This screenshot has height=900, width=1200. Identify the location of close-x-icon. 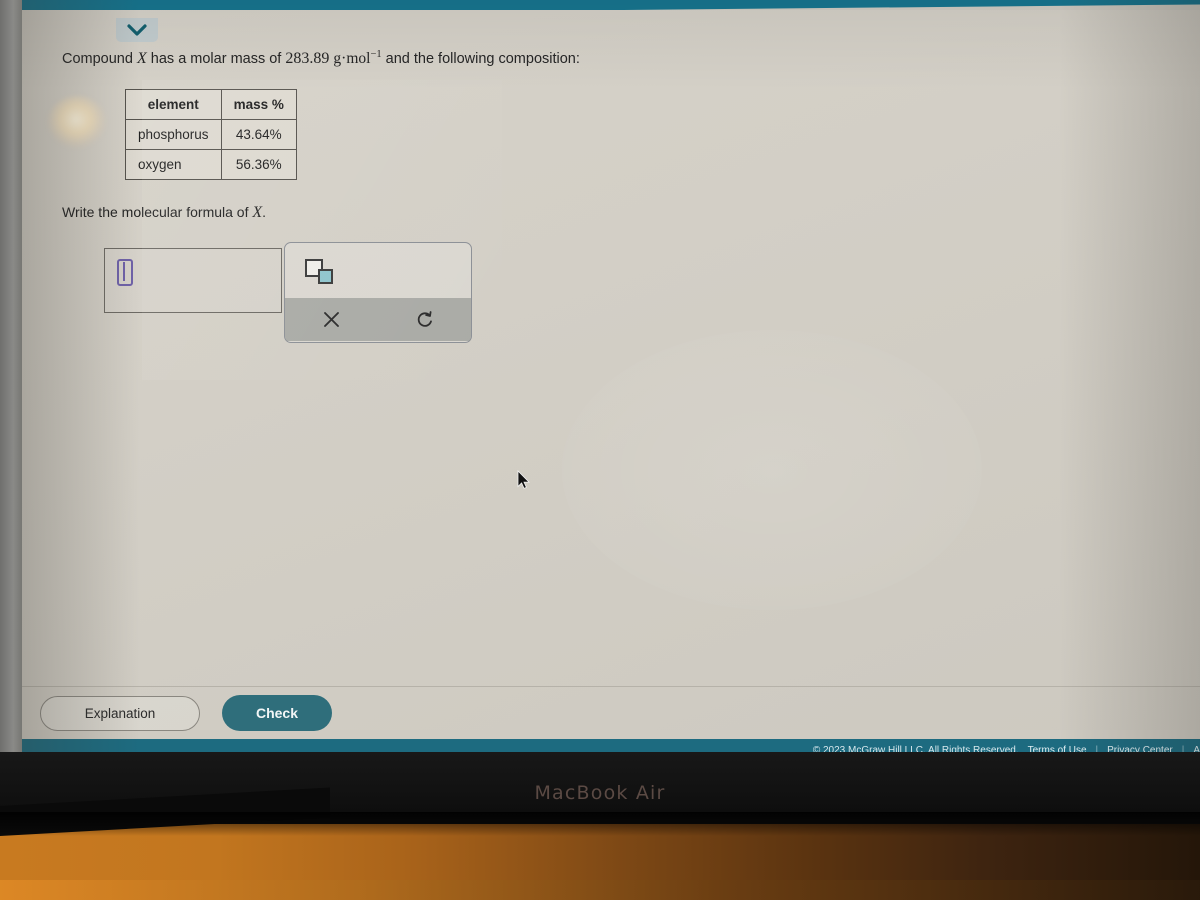
(331, 319).